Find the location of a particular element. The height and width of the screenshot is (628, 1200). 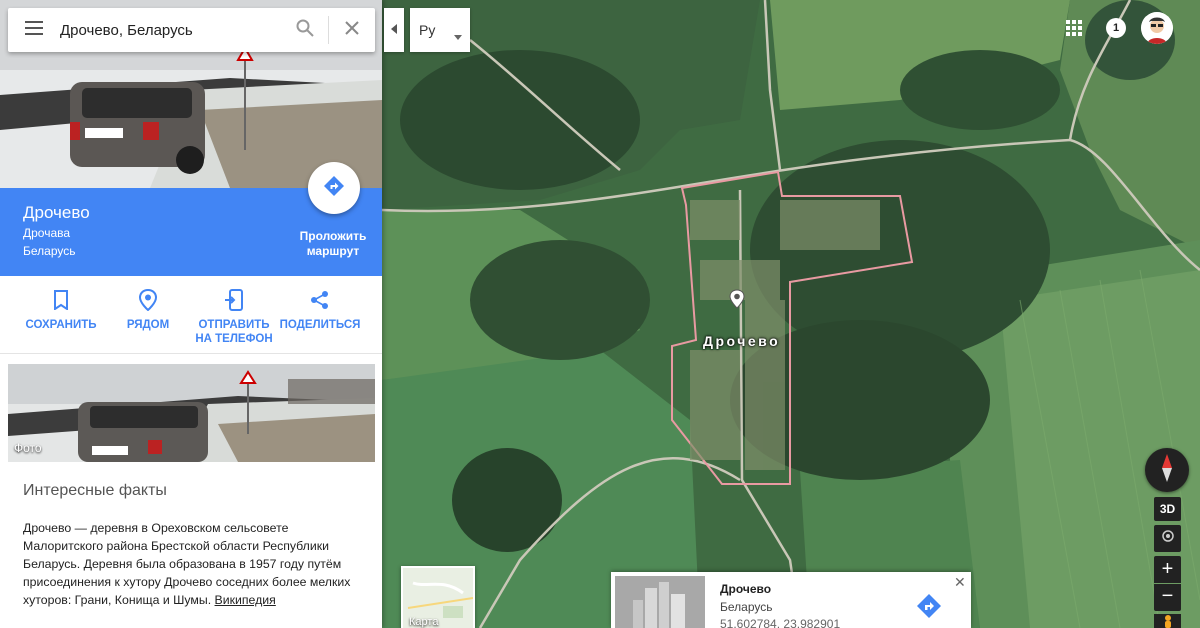

share-button: ПОДЕЛИТЬСЯ is located at coordinates (320, 310).